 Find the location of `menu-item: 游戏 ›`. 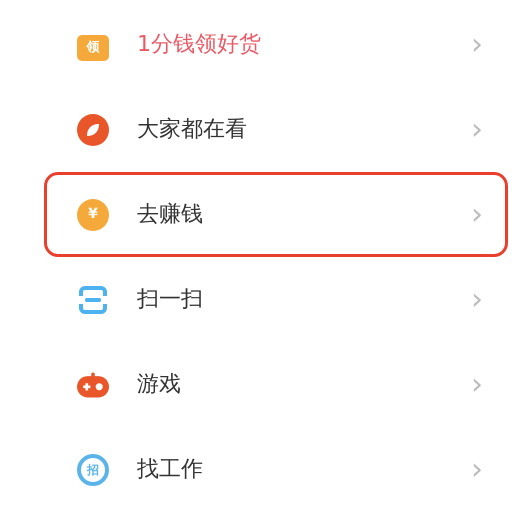

menu-item: 游戏 › is located at coordinates (276, 384).